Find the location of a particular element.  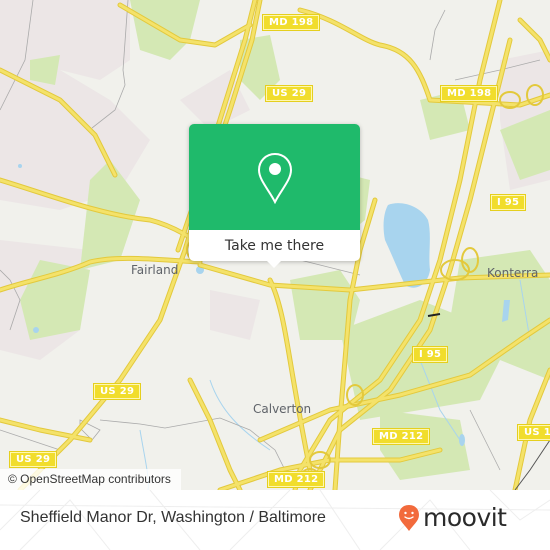

take-me-there-button: Take me there is located at coordinates (274, 245).